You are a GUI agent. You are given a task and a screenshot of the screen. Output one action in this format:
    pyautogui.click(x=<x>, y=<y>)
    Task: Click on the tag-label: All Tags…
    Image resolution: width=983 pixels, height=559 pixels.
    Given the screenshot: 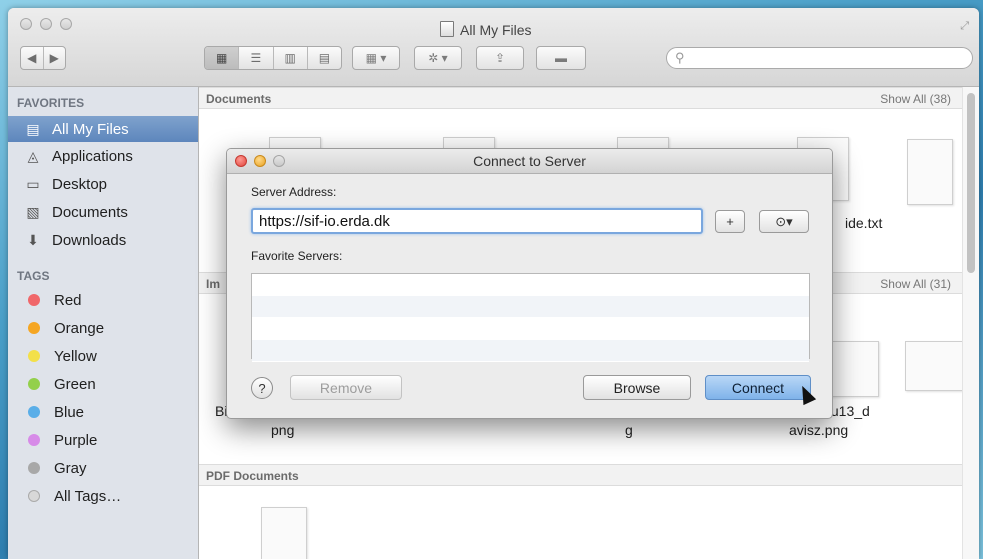 What is the action you would take?
    pyautogui.click(x=88, y=496)
    